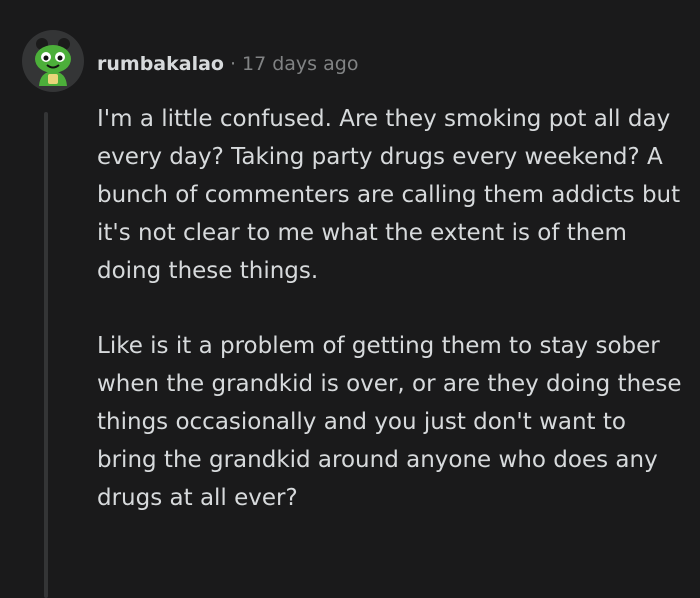  I want to click on thread-line, so click(46, 355).